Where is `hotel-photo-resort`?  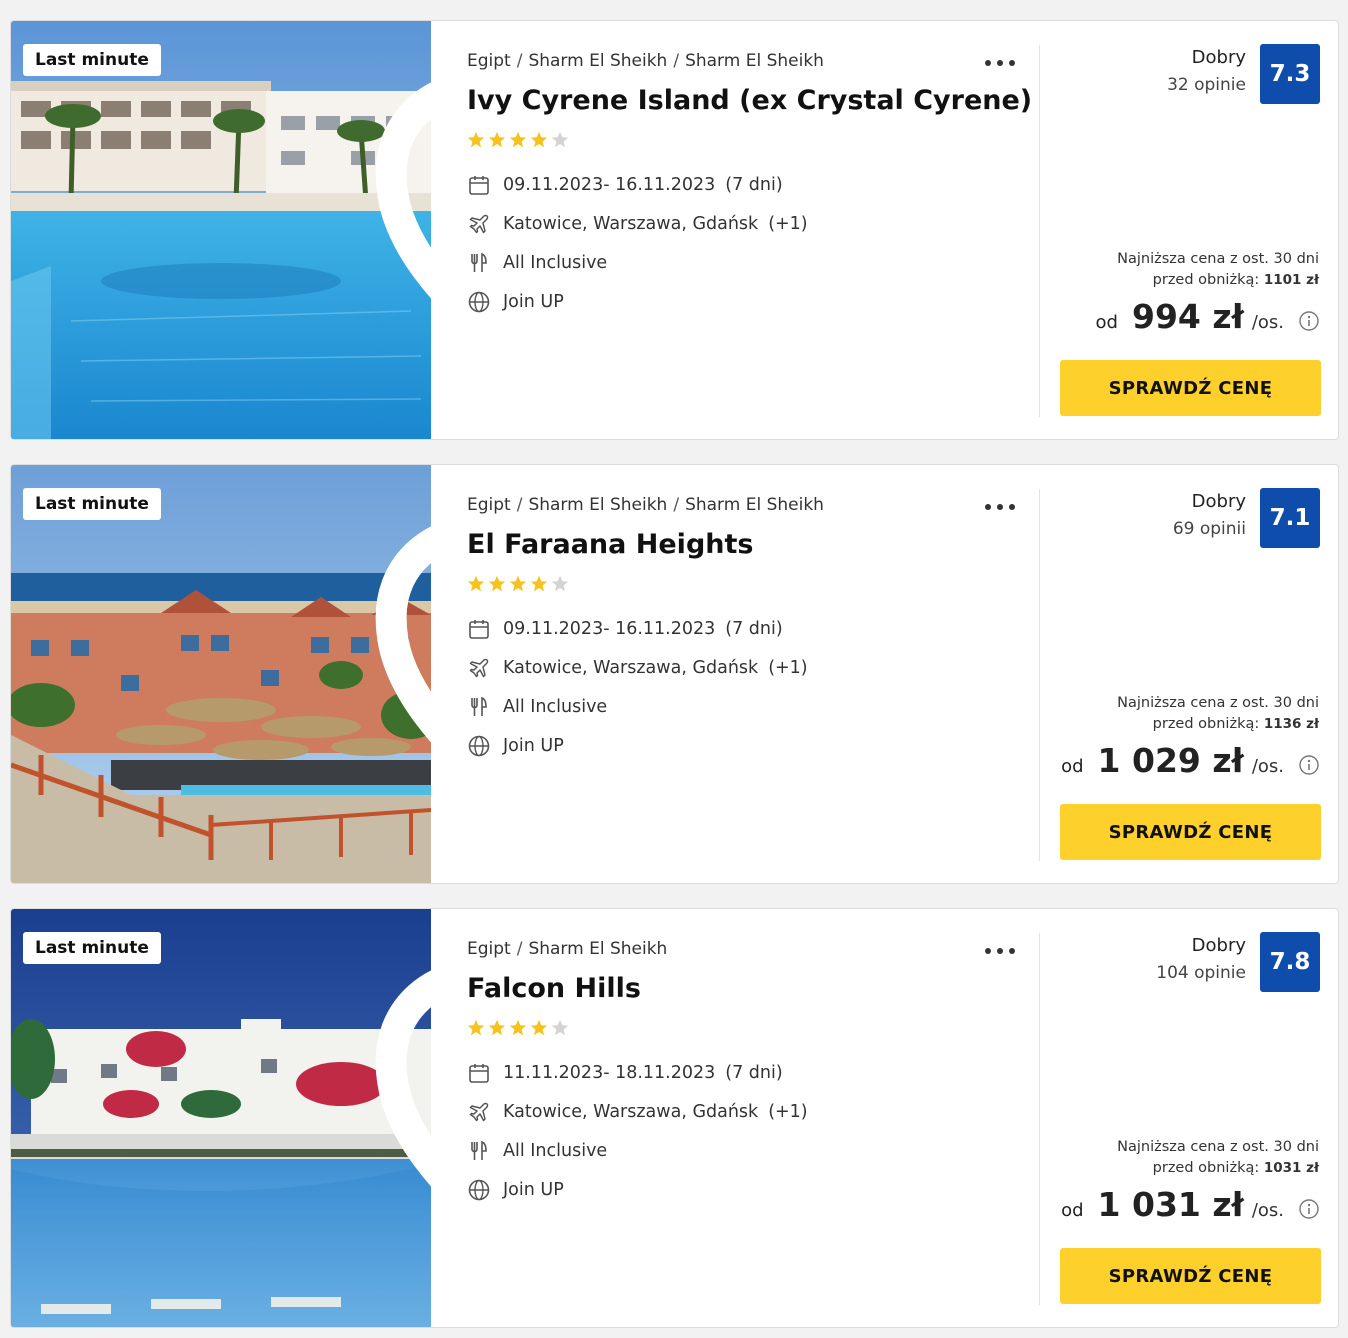
hotel-photo-resort is located at coordinates (221, 674).